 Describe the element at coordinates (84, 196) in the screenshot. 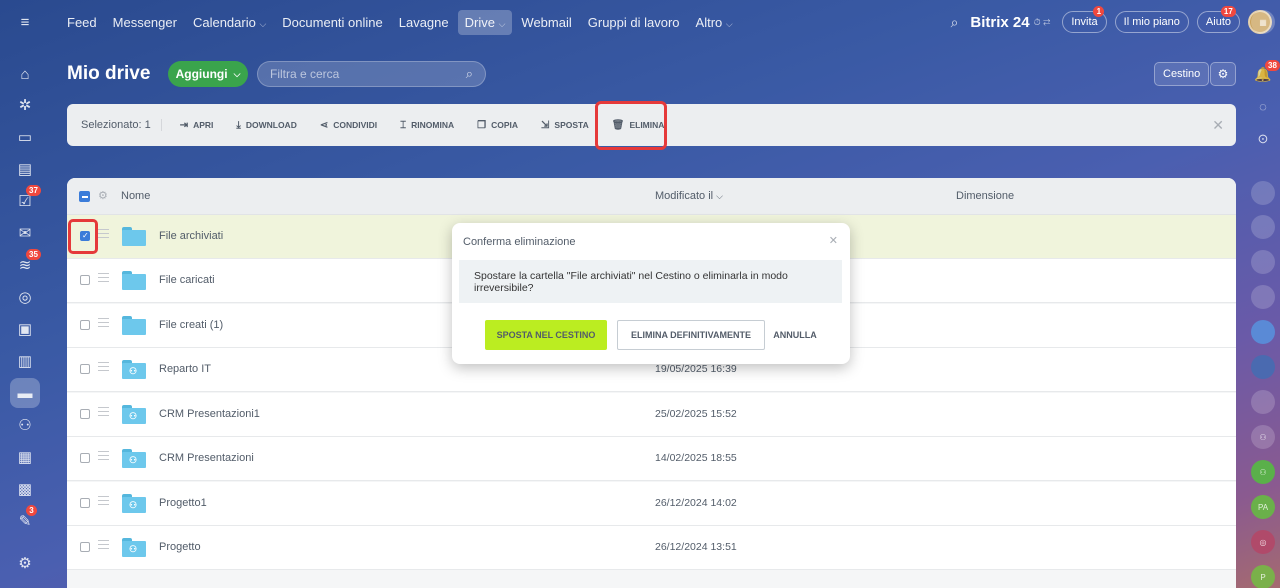

I see `select-all-checkbox` at that location.